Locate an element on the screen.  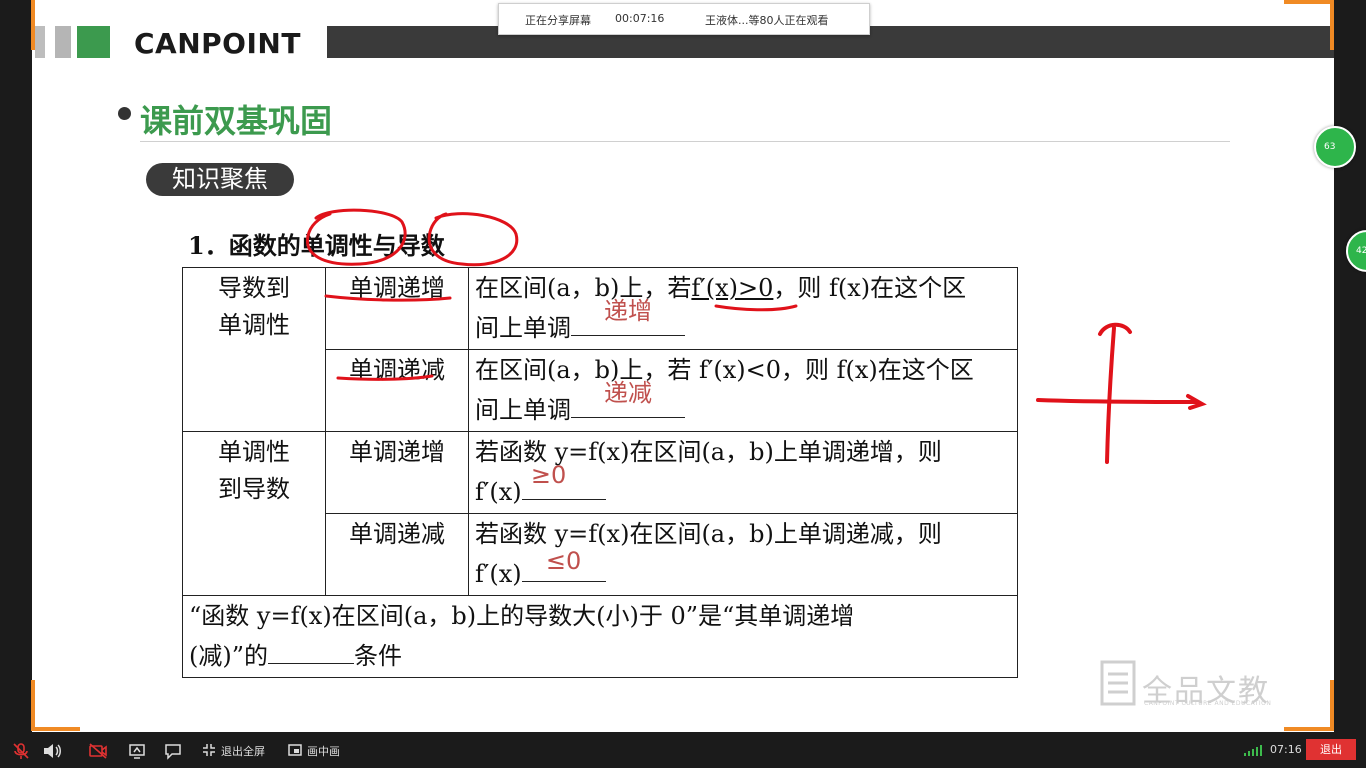
viewer-count: 王液体...等80人正在观看 is located at coordinates (767, 20).